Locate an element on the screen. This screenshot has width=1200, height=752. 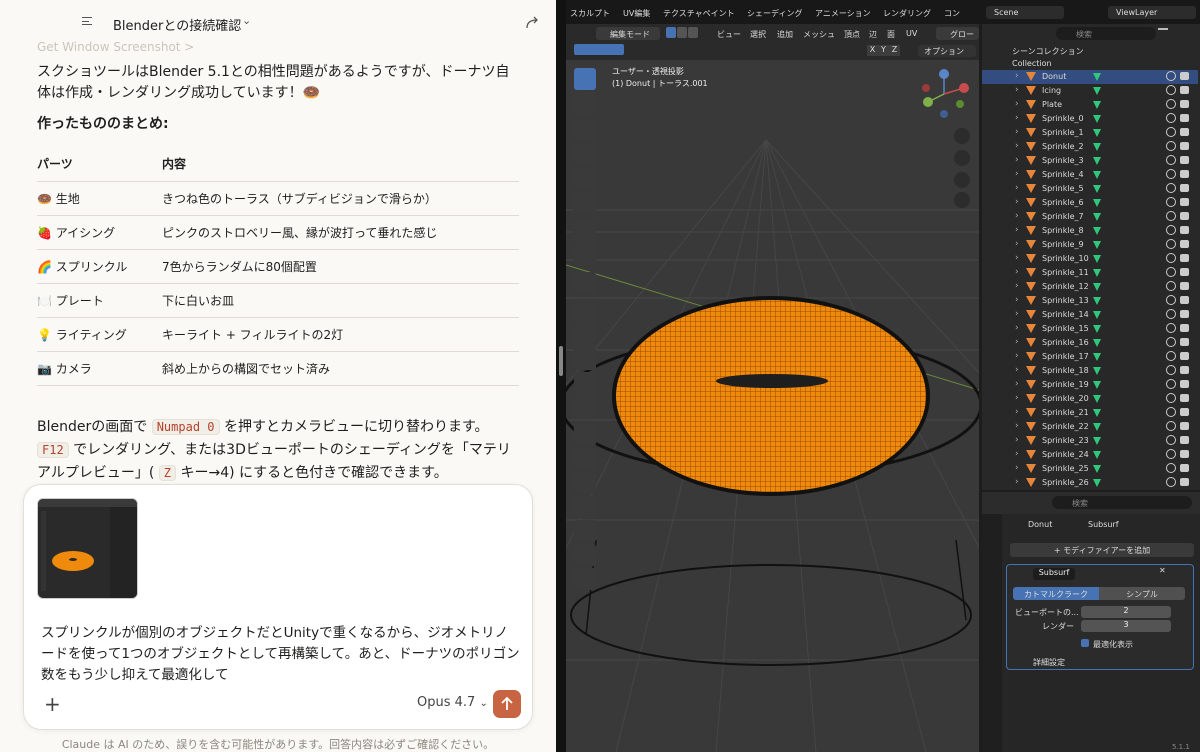
outliner-row: › Sprinkle_20 is located at coordinates (1090, 399).